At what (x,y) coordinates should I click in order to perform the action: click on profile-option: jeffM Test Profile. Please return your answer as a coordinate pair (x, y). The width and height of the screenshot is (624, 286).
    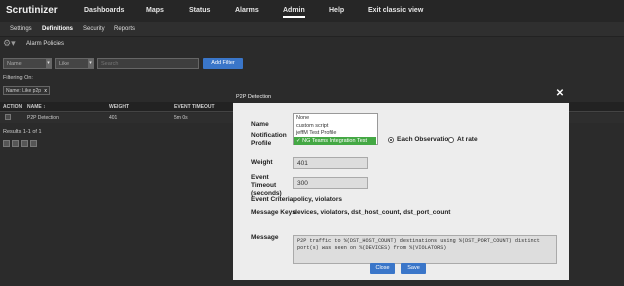
    Looking at the image, I should click on (335, 133).